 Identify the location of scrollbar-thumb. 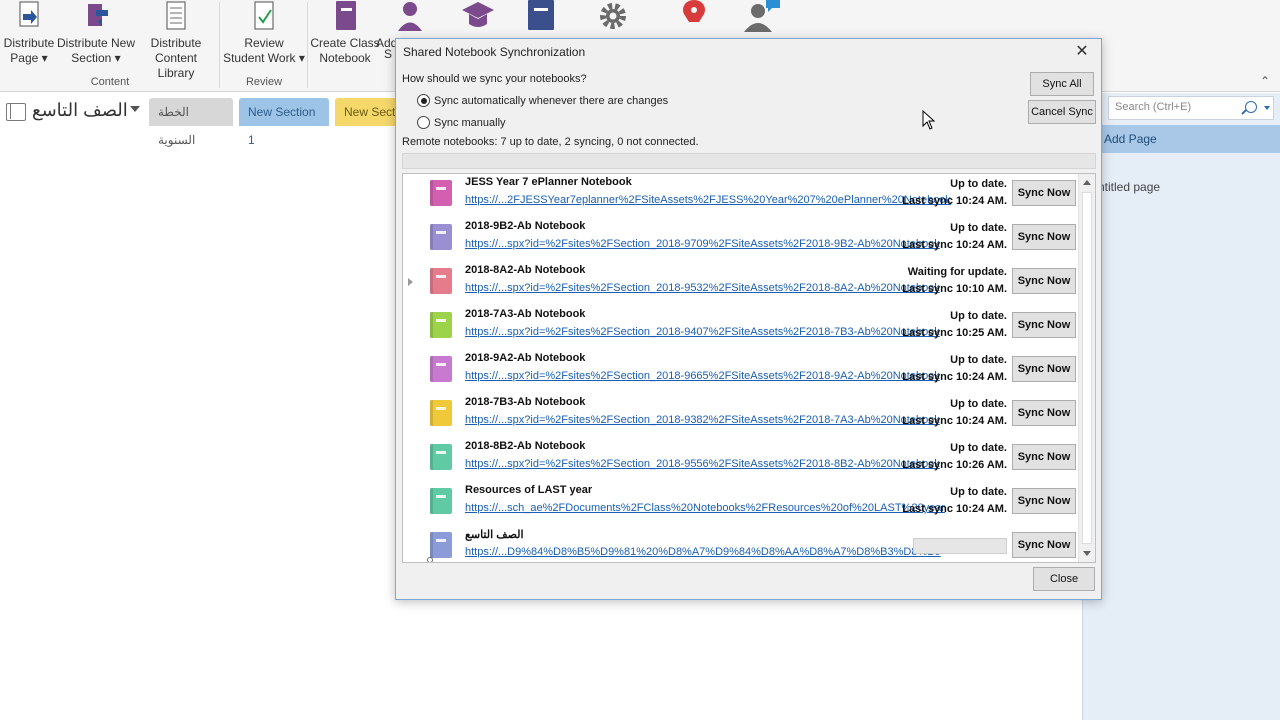
(1087, 368).